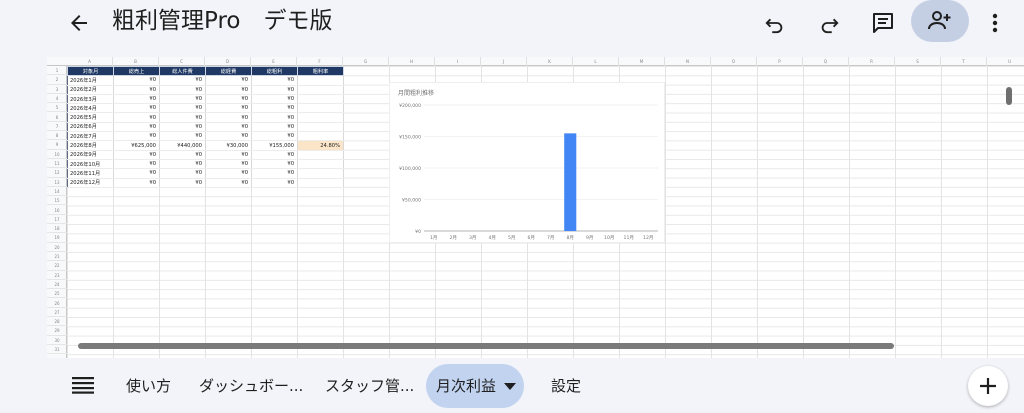 The height and width of the screenshot is (413, 1024). What do you see at coordinates (57, 127) in the screenshot?
I see `row-header-7: 7` at bounding box center [57, 127].